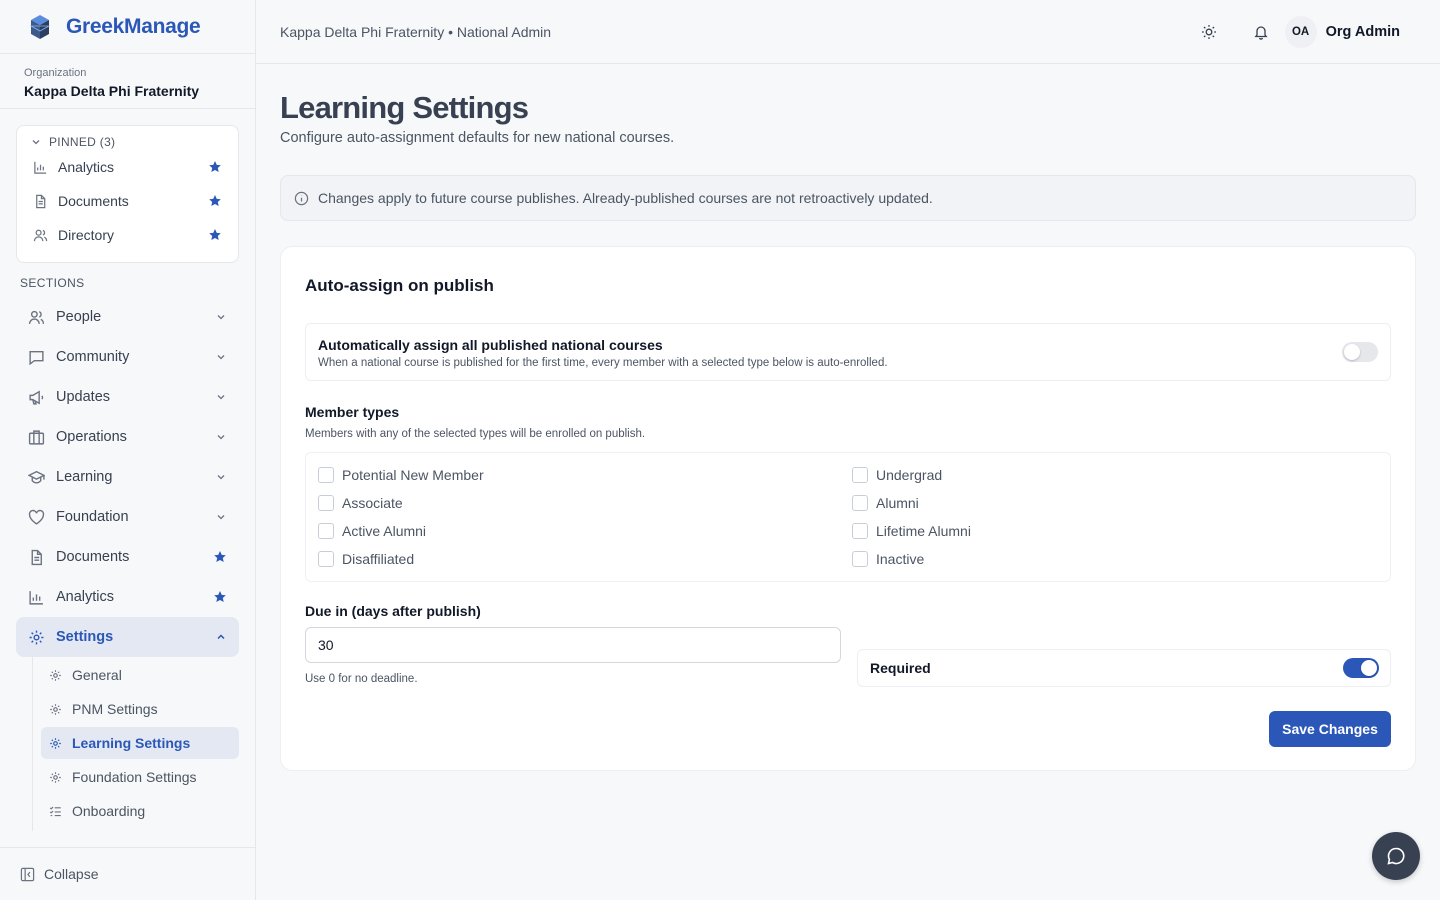  I want to click on brand-name: GreekManage, so click(133, 26).